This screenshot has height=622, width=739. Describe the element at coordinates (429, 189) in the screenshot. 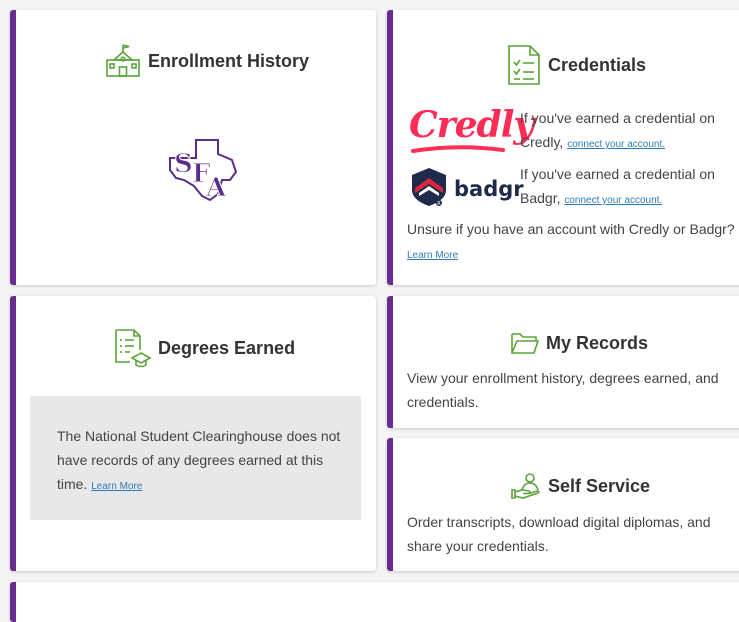

I see `badgr-shield-icon: R` at that location.